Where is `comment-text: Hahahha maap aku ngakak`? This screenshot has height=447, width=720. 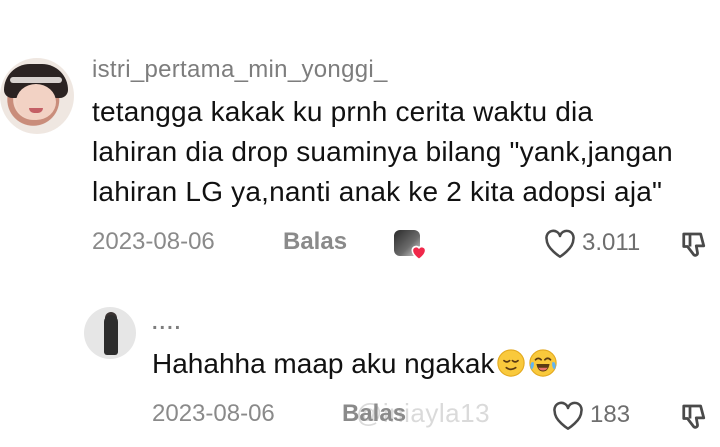 comment-text: Hahahha maap aku ngakak is located at coordinates (355, 364).